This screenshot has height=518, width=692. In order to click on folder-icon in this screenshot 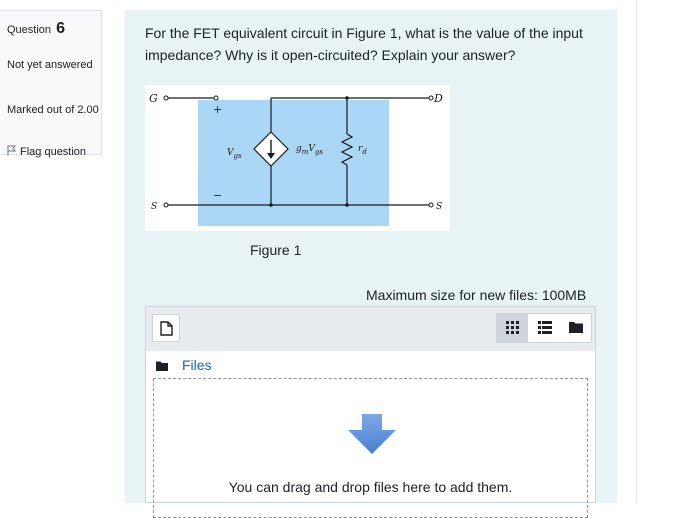, I will do `click(162, 366)`.